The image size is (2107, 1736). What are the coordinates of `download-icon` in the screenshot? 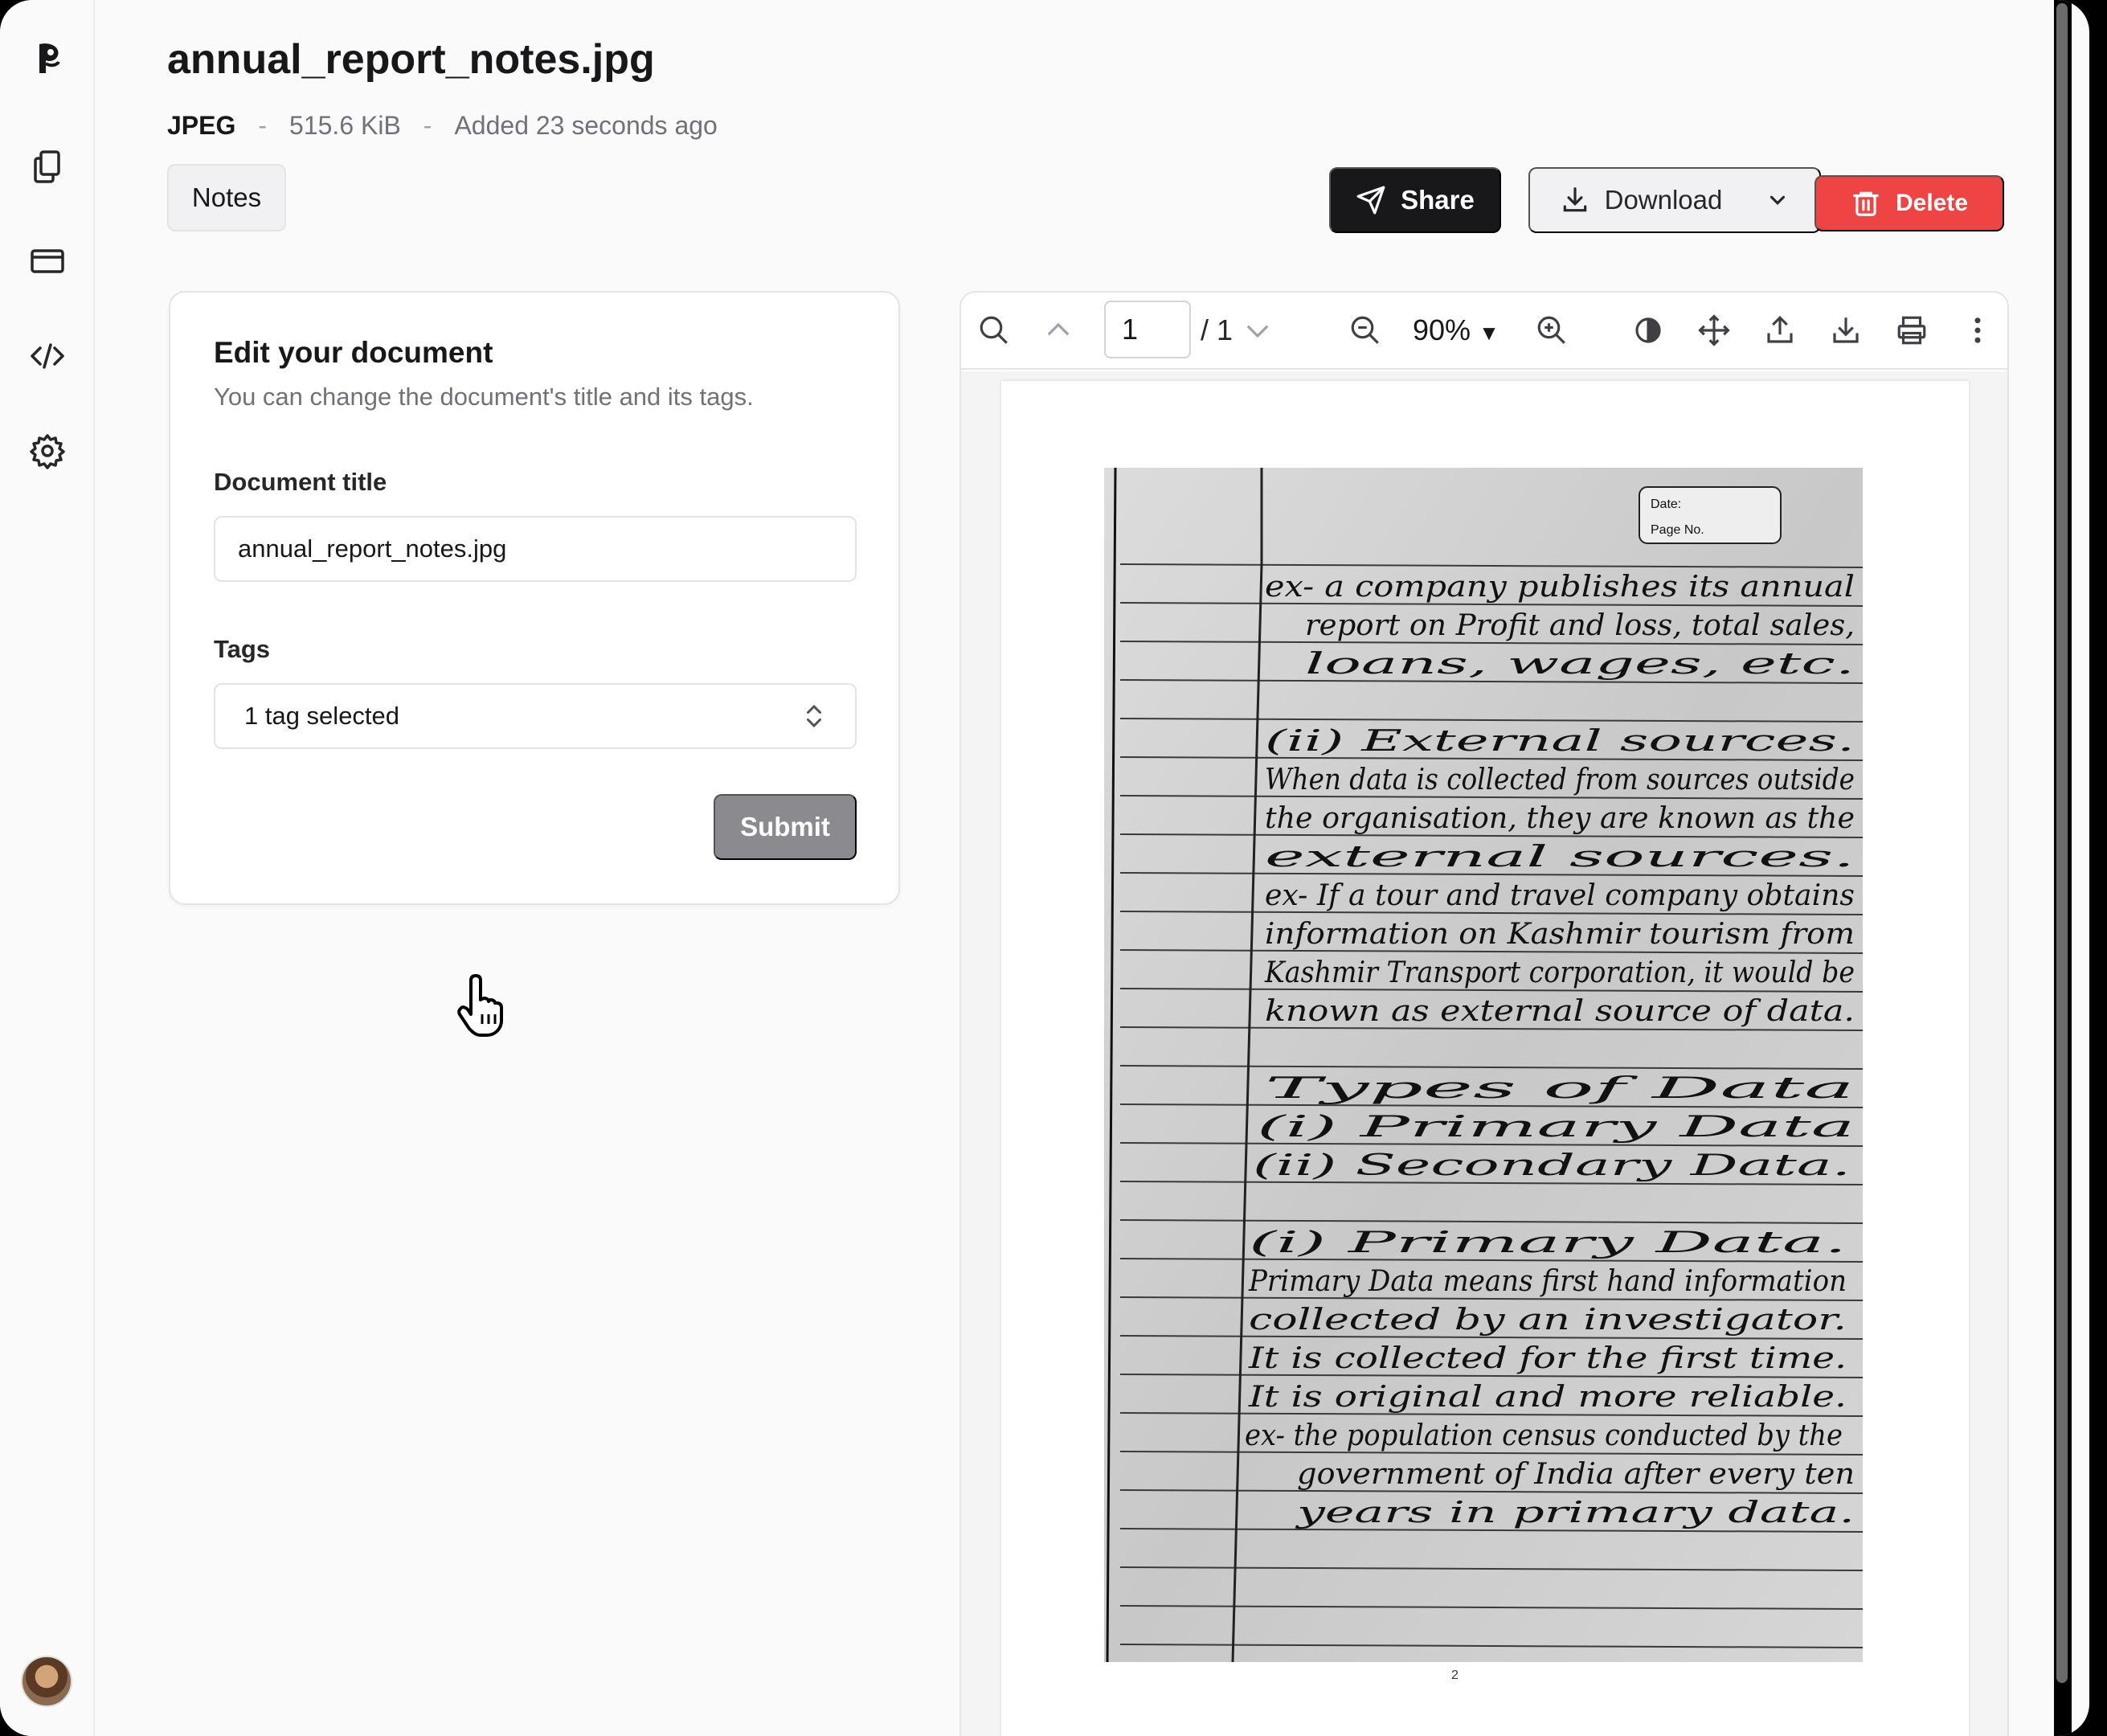 It's located at (1574, 199).